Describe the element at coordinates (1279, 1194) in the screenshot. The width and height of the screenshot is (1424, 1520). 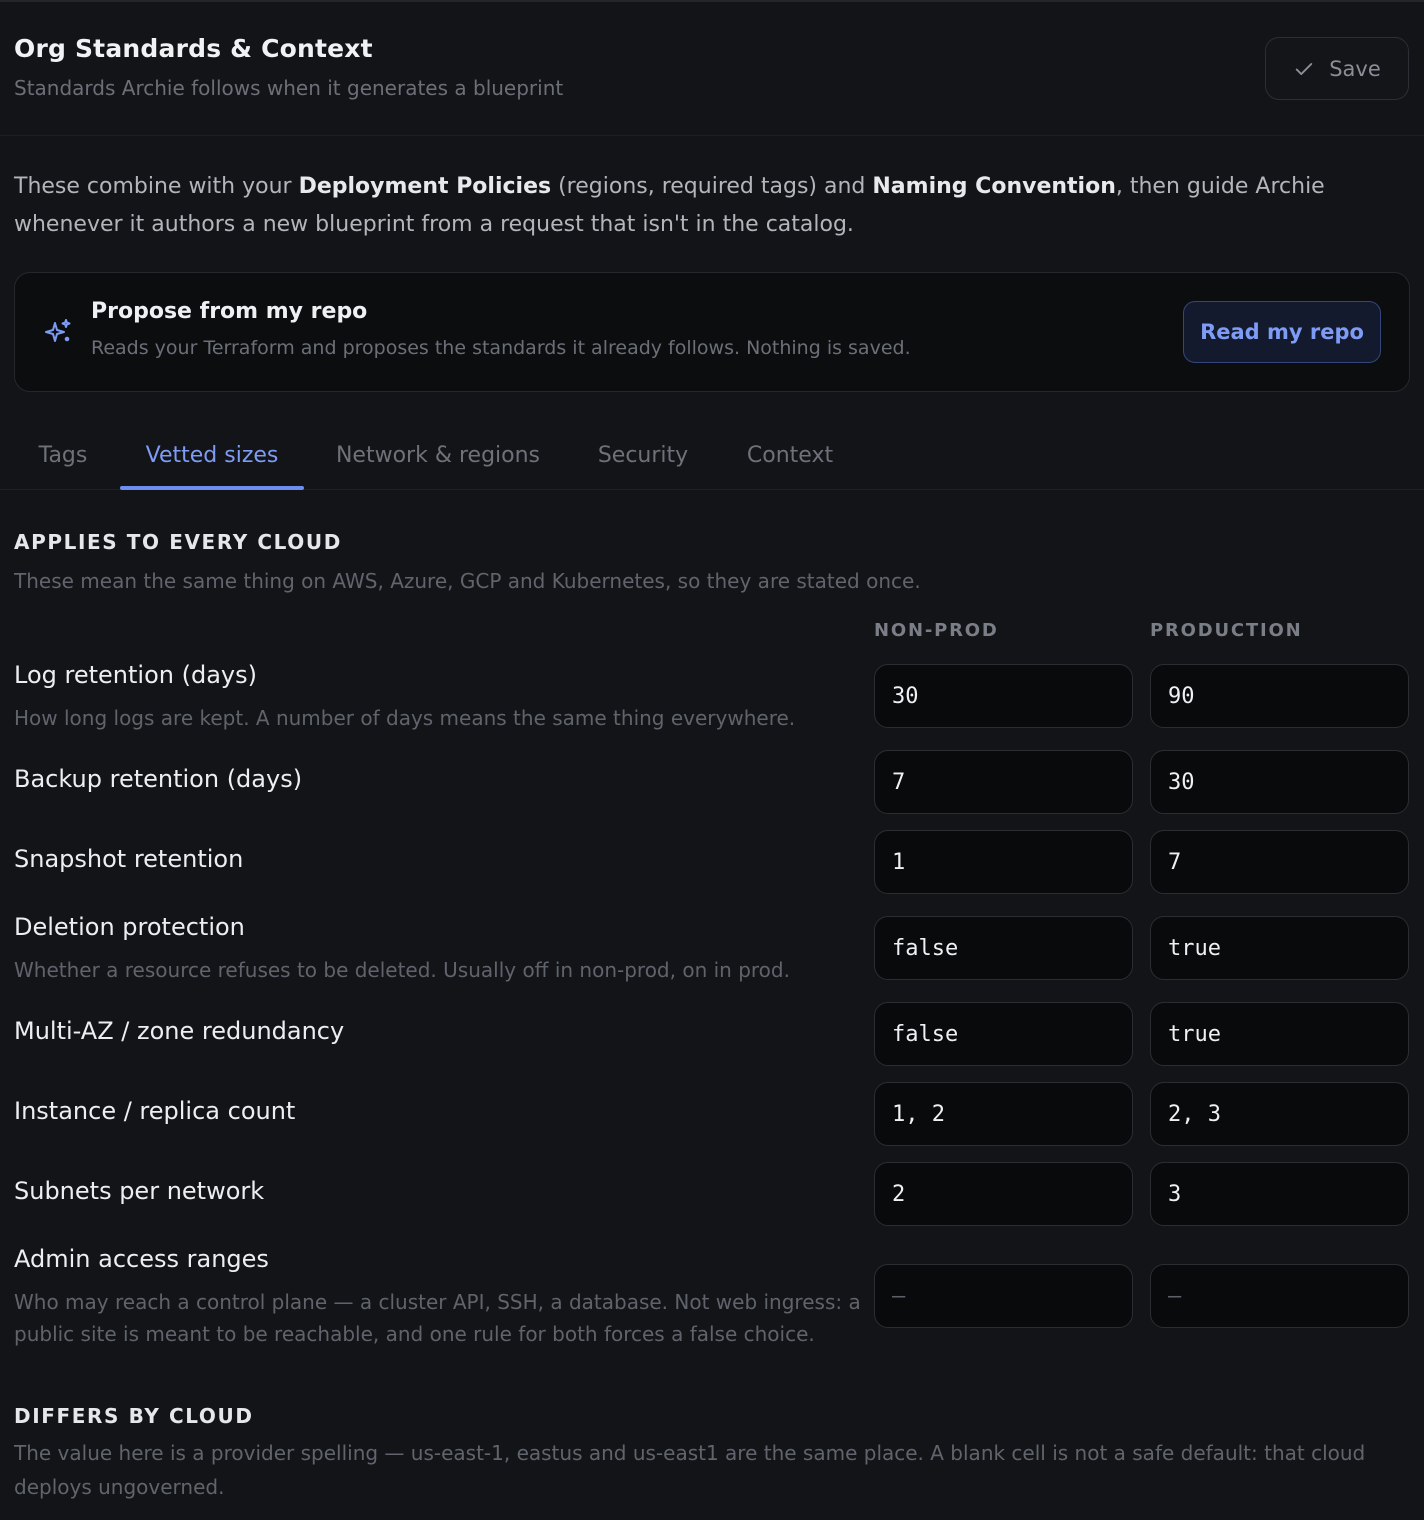
I see `subnets-prod-input: 3` at that location.